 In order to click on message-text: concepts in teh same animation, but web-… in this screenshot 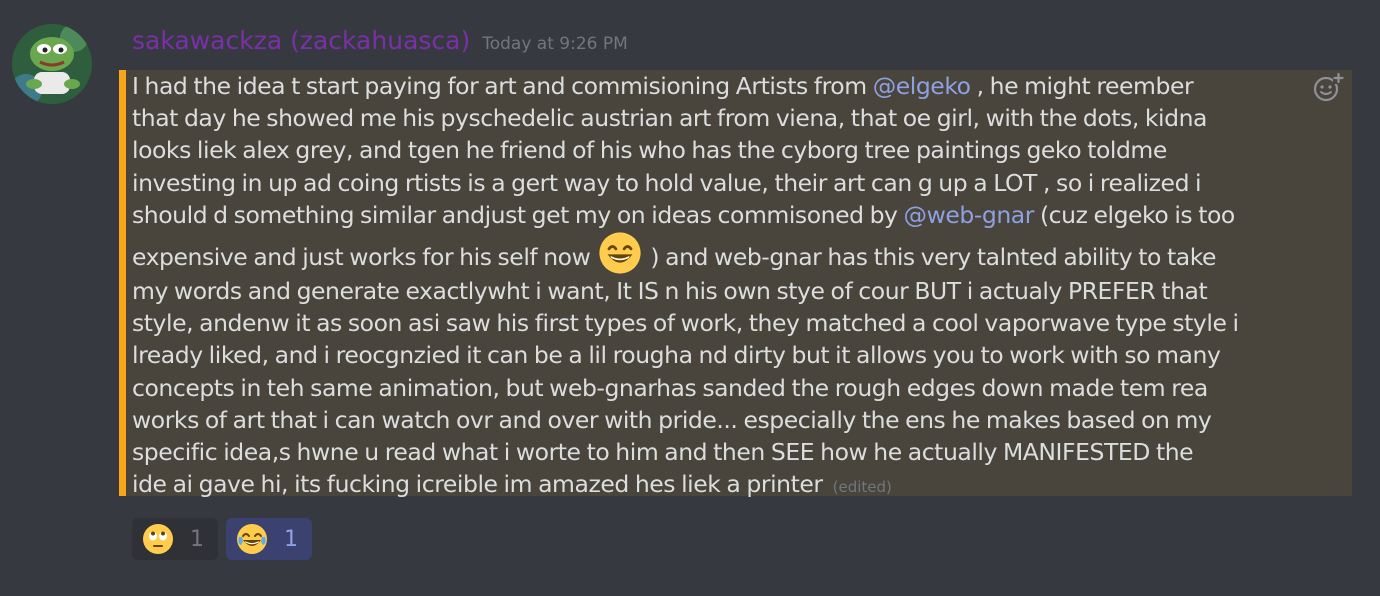, I will do `click(670, 387)`.